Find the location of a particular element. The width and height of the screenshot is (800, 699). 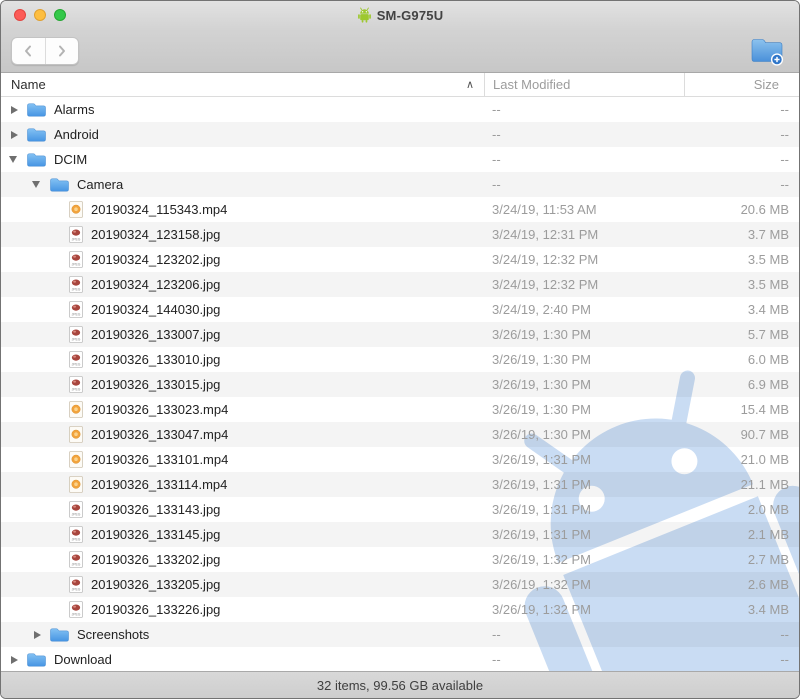

file-name-label: 20190326_133145.jpg is located at coordinates (156, 534).